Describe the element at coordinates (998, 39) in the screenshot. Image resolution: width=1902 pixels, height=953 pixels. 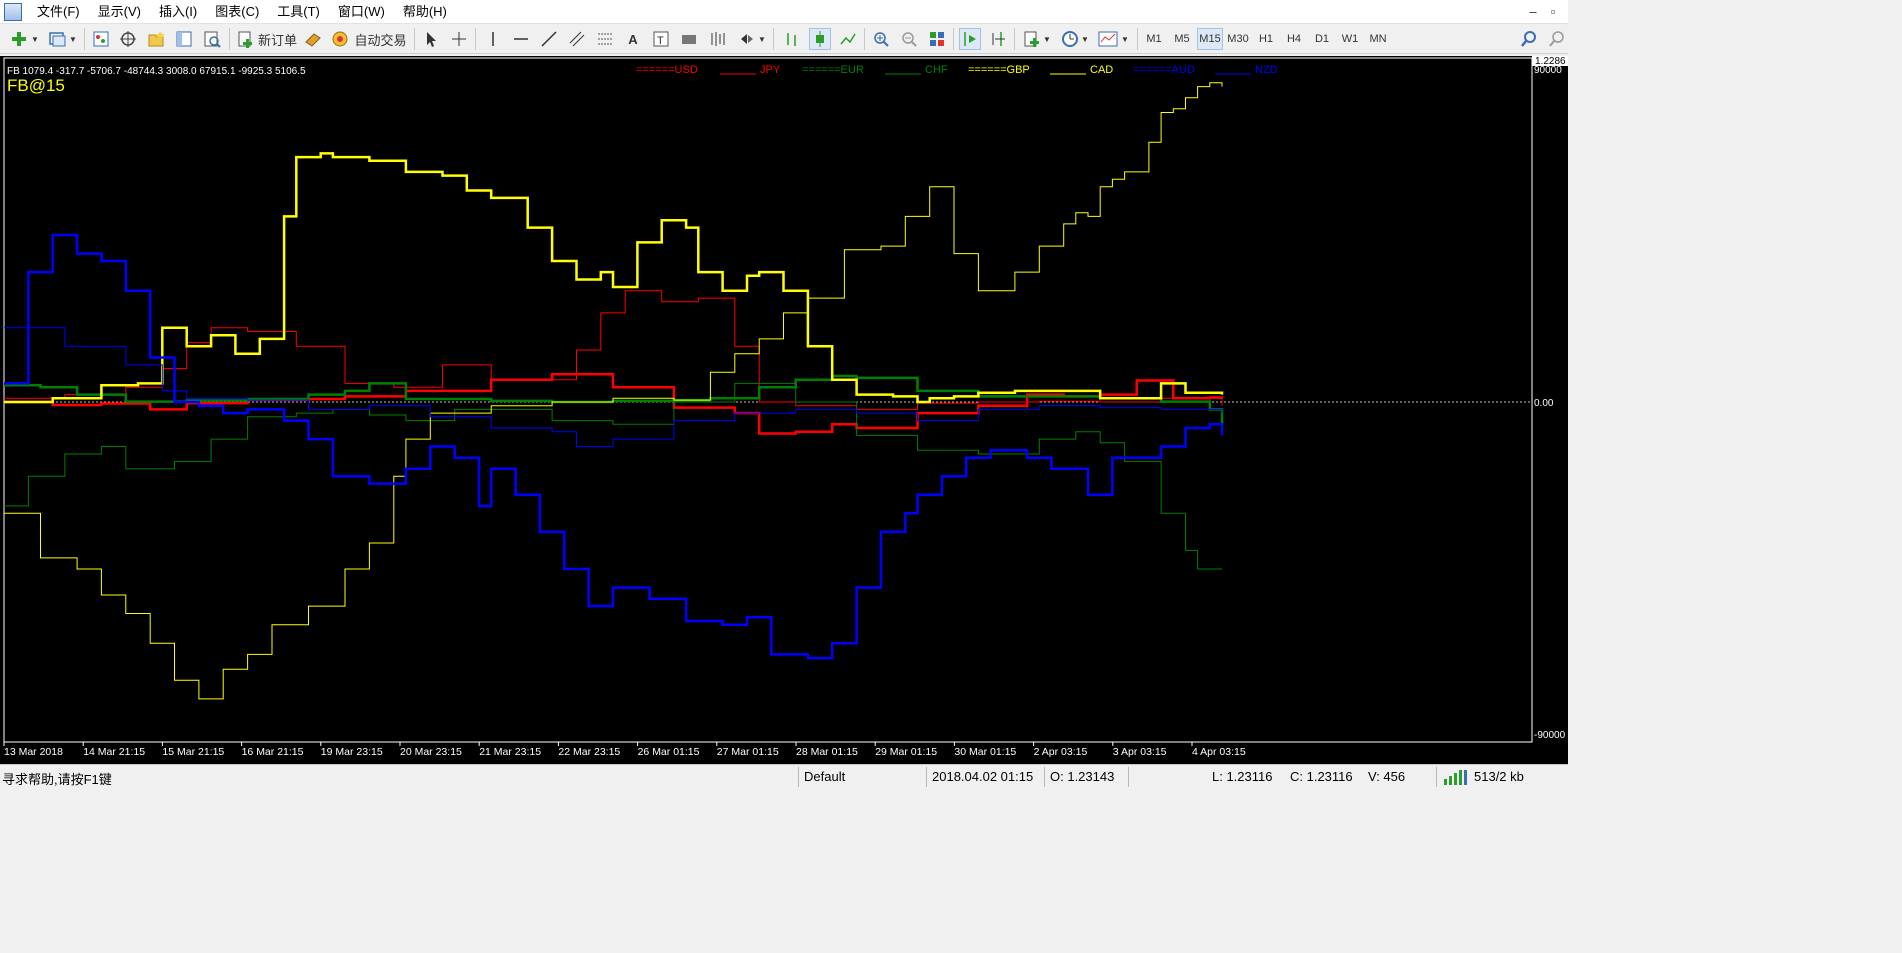
I see `chart-shift-icon` at that location.